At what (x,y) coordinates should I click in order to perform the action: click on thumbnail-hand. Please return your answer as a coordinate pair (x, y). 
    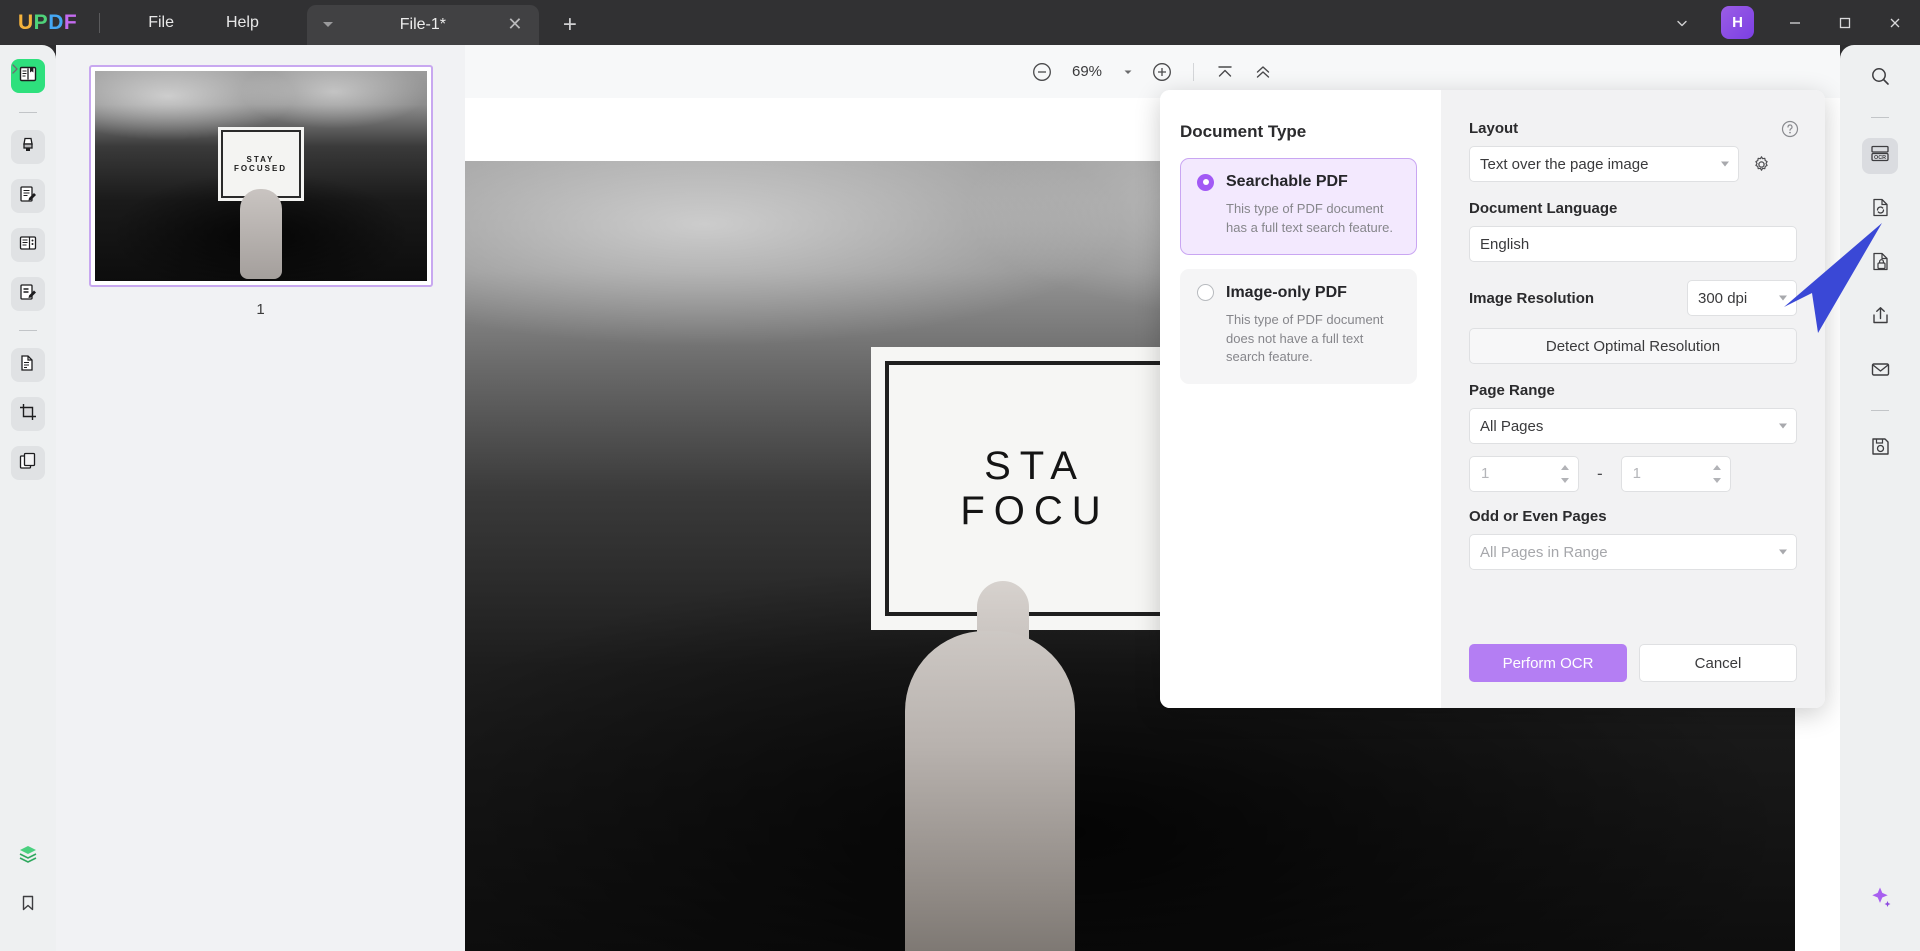
    Looking at the image, I should click on (260, 233).